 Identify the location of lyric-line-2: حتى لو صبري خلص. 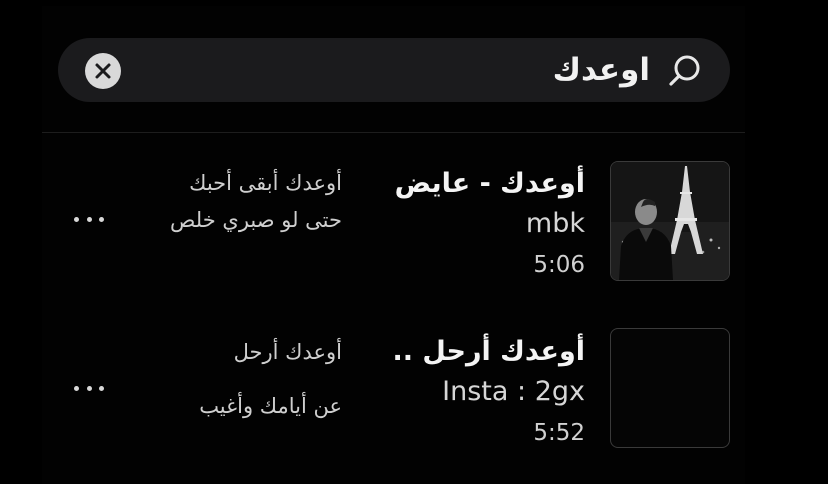
(256, 220).